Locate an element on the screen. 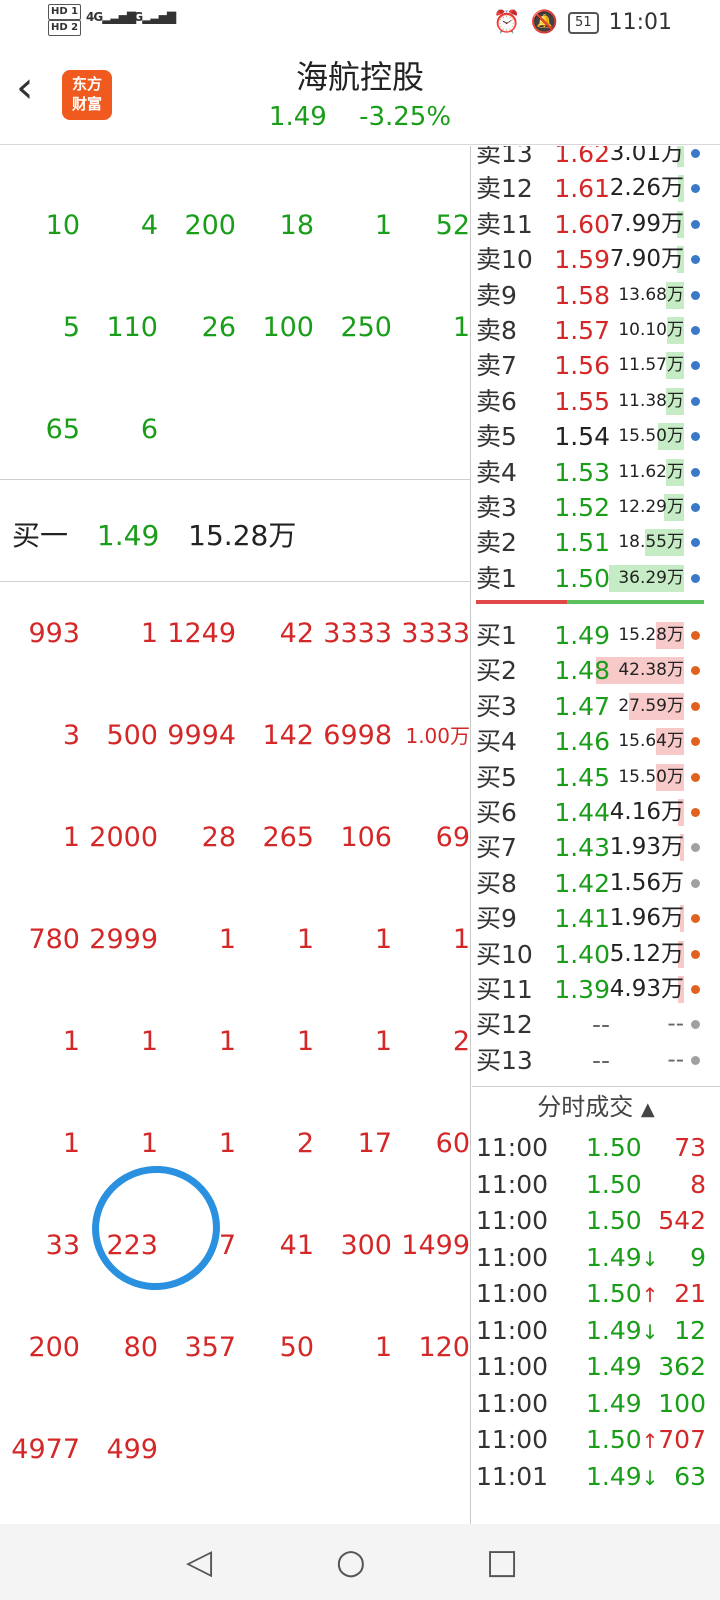 The width and height of the screenshot is (720, 1600). ask-level-row: 卖11 1.60 7.99万 is located at coordinates (588, 224).